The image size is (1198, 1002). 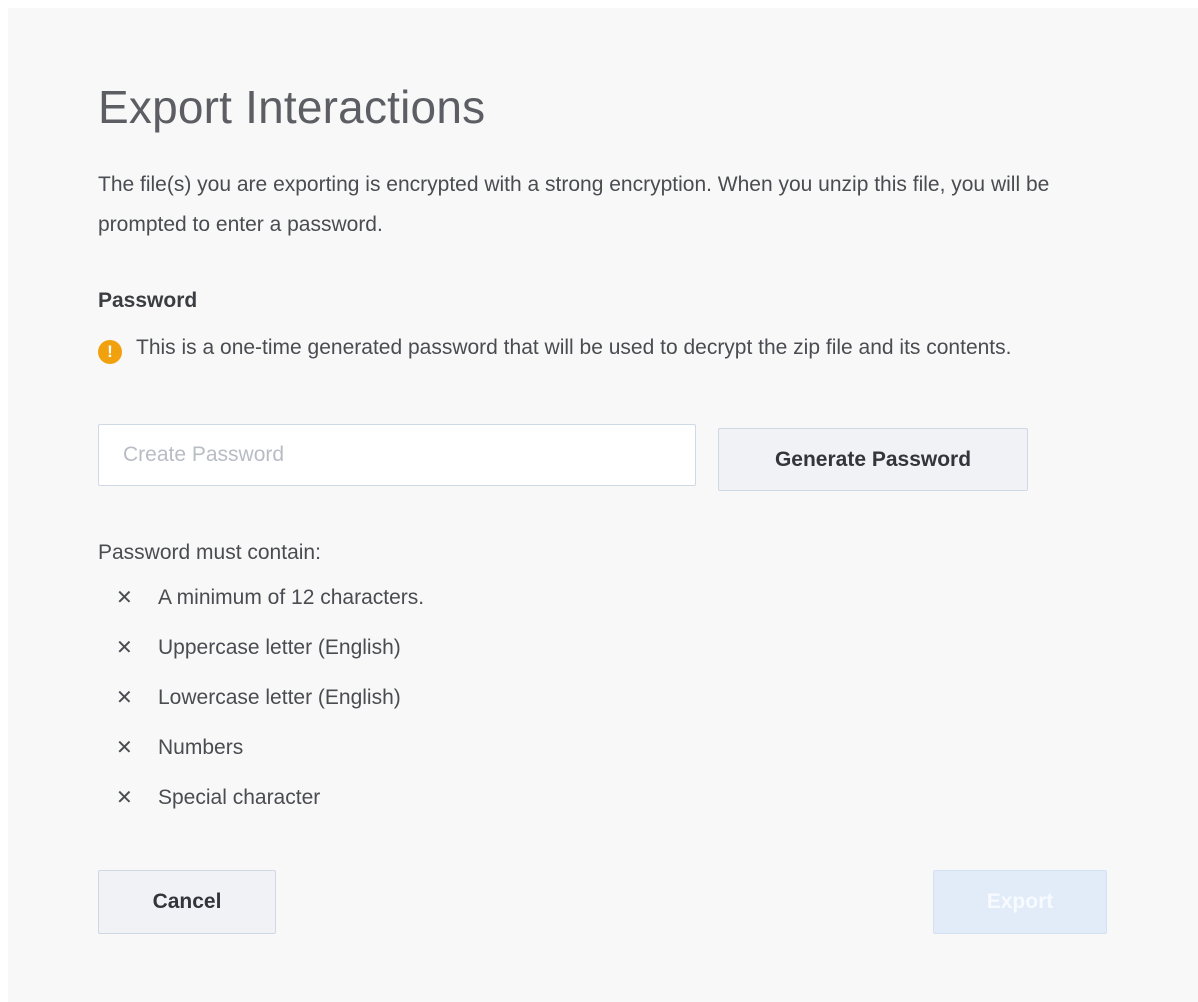 What do you see at coordinates (270, 660) in the screenshot?
I see `requirement-item: ✕ Uppercase letter (English)` at bounding box center [270, 660].